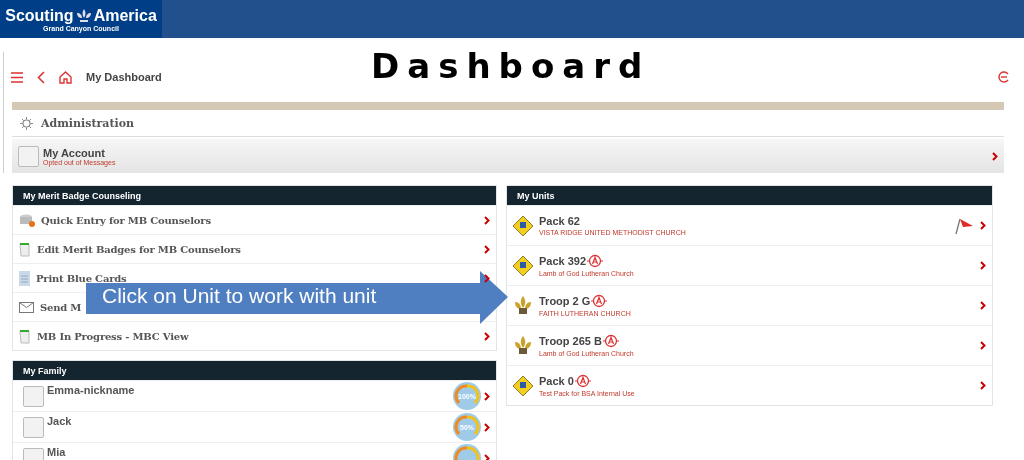 This screenshot has height=460, width=1024. What do you see at coordinates (254, 248) in the screenshot?
I see `menu-row: Edit Merit Badges for MB Counselors` at bounding box center [254, 248].